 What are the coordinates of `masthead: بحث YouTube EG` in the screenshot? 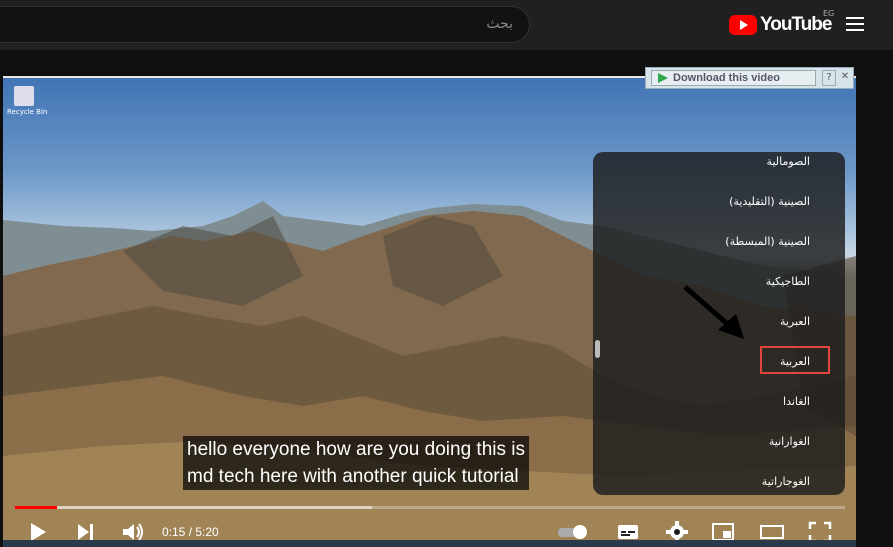 It's located at (446, 25).